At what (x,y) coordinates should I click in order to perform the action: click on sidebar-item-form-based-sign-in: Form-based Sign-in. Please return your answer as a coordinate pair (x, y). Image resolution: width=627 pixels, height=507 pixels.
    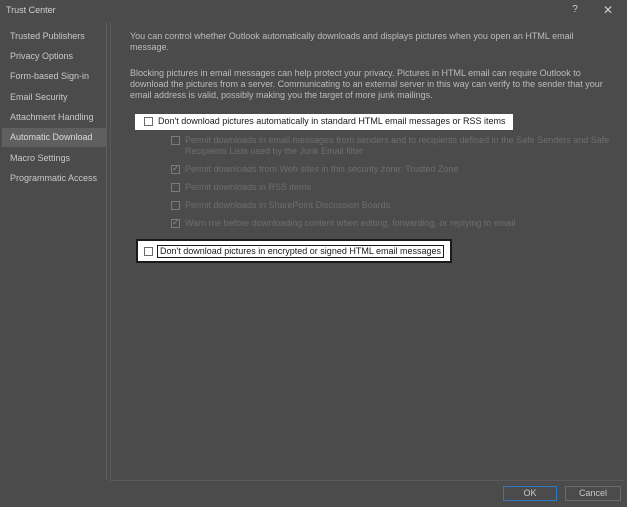
    Looking at the image, I should click on (54, 76).